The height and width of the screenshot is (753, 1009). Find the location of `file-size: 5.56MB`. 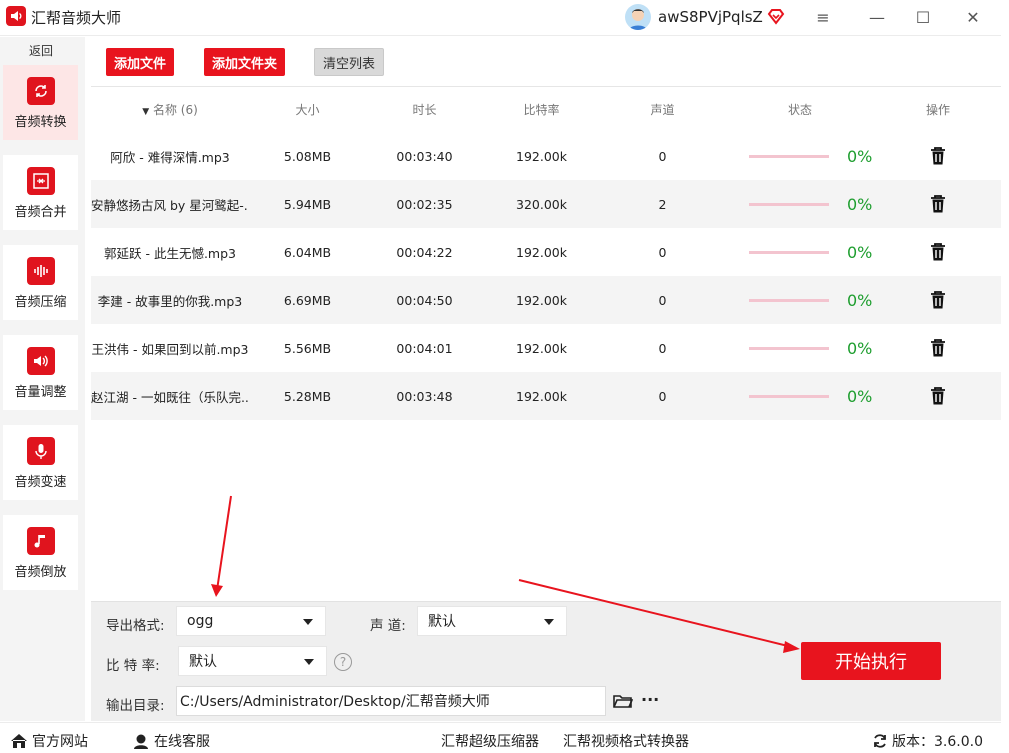

file-size: 5.56MB is located at coordinates (307, 348).